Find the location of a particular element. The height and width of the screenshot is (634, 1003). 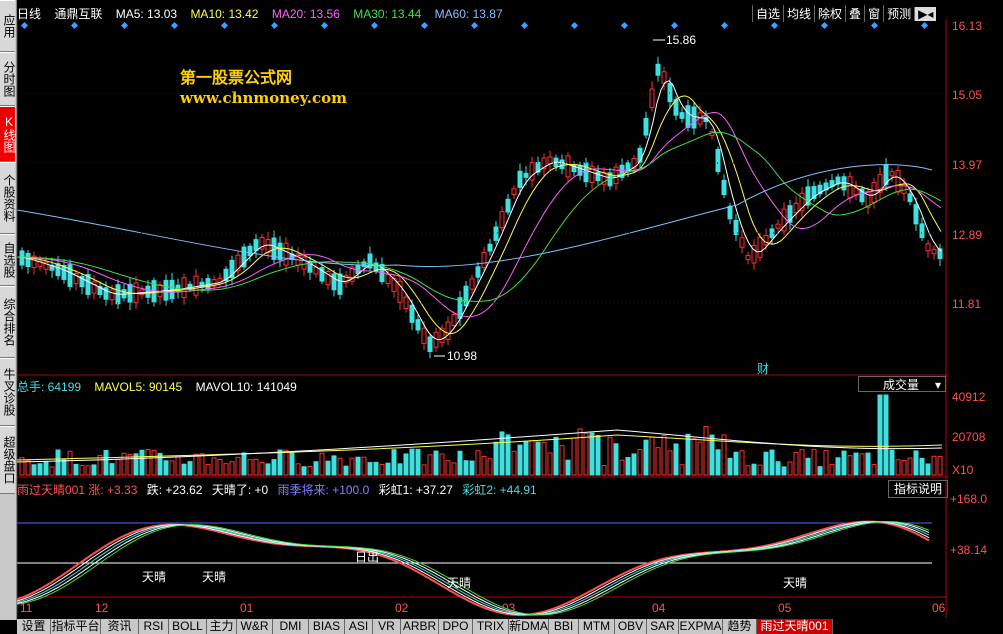

mavol5-label: MAVOL5: 90145 is located at coordinates (138, 387).